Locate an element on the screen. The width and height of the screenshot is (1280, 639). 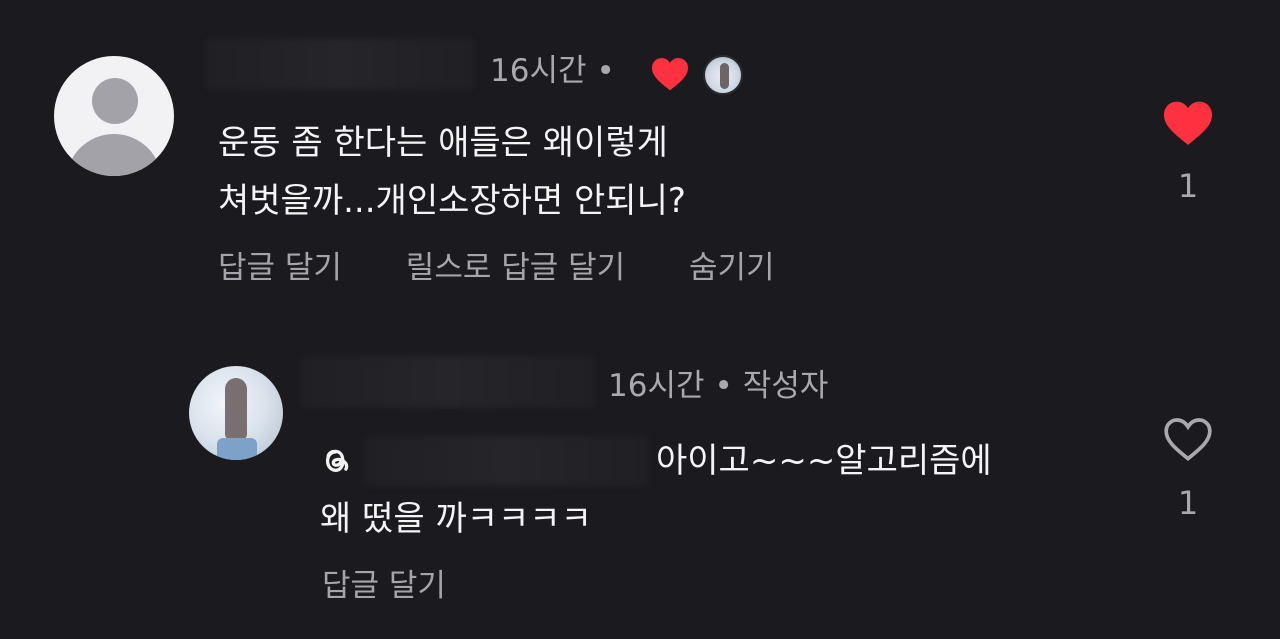
avatar-photo-legs is located at coordinates (237, 449).